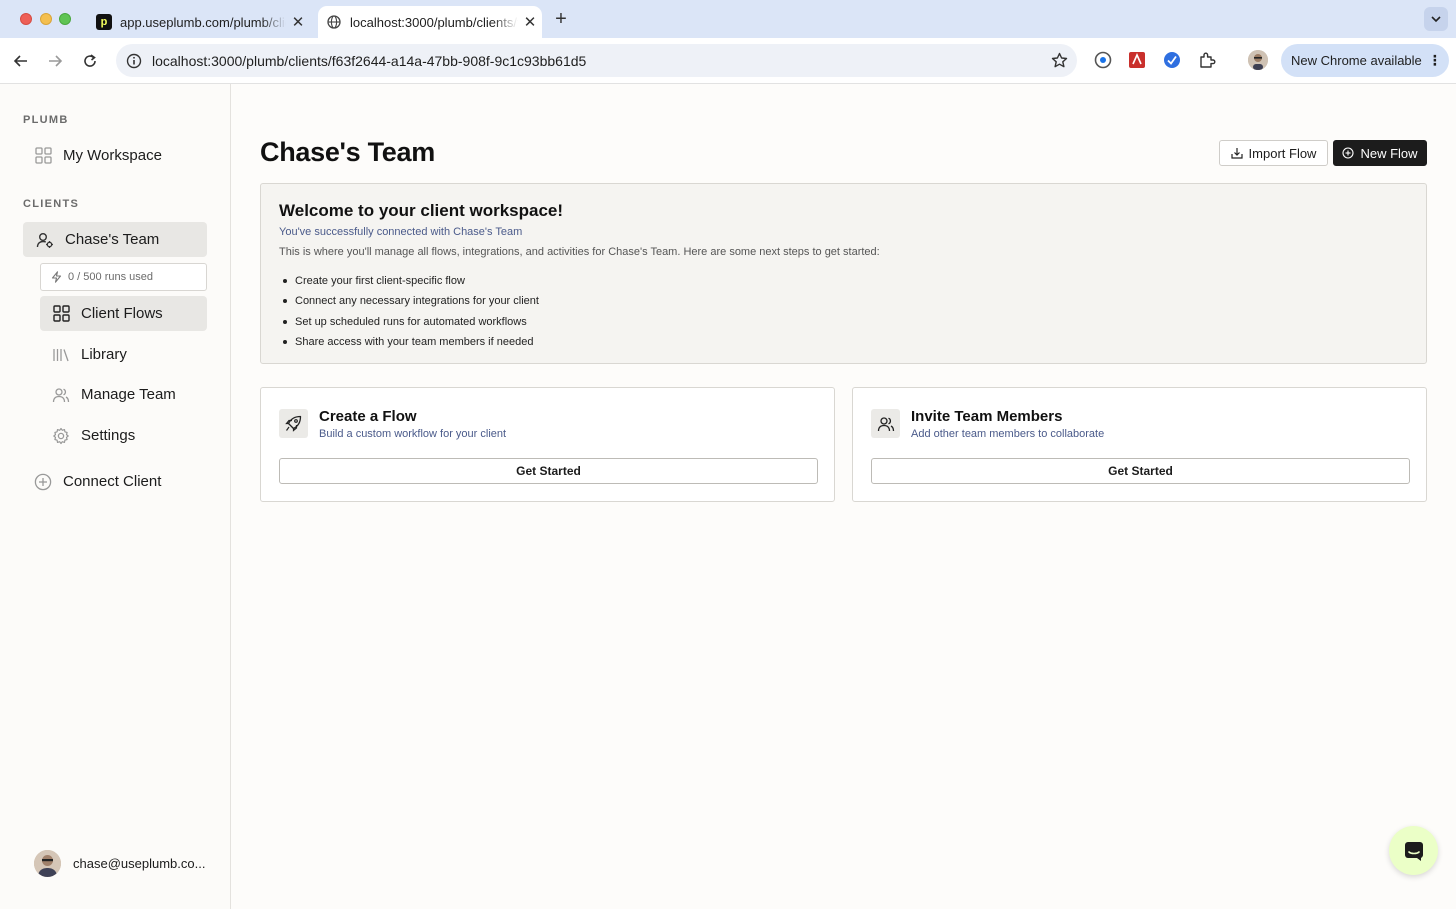 The image size is (1456, 909). I want to click on welcome-heading: Welcome to your client workspace!, so click(421, 210).